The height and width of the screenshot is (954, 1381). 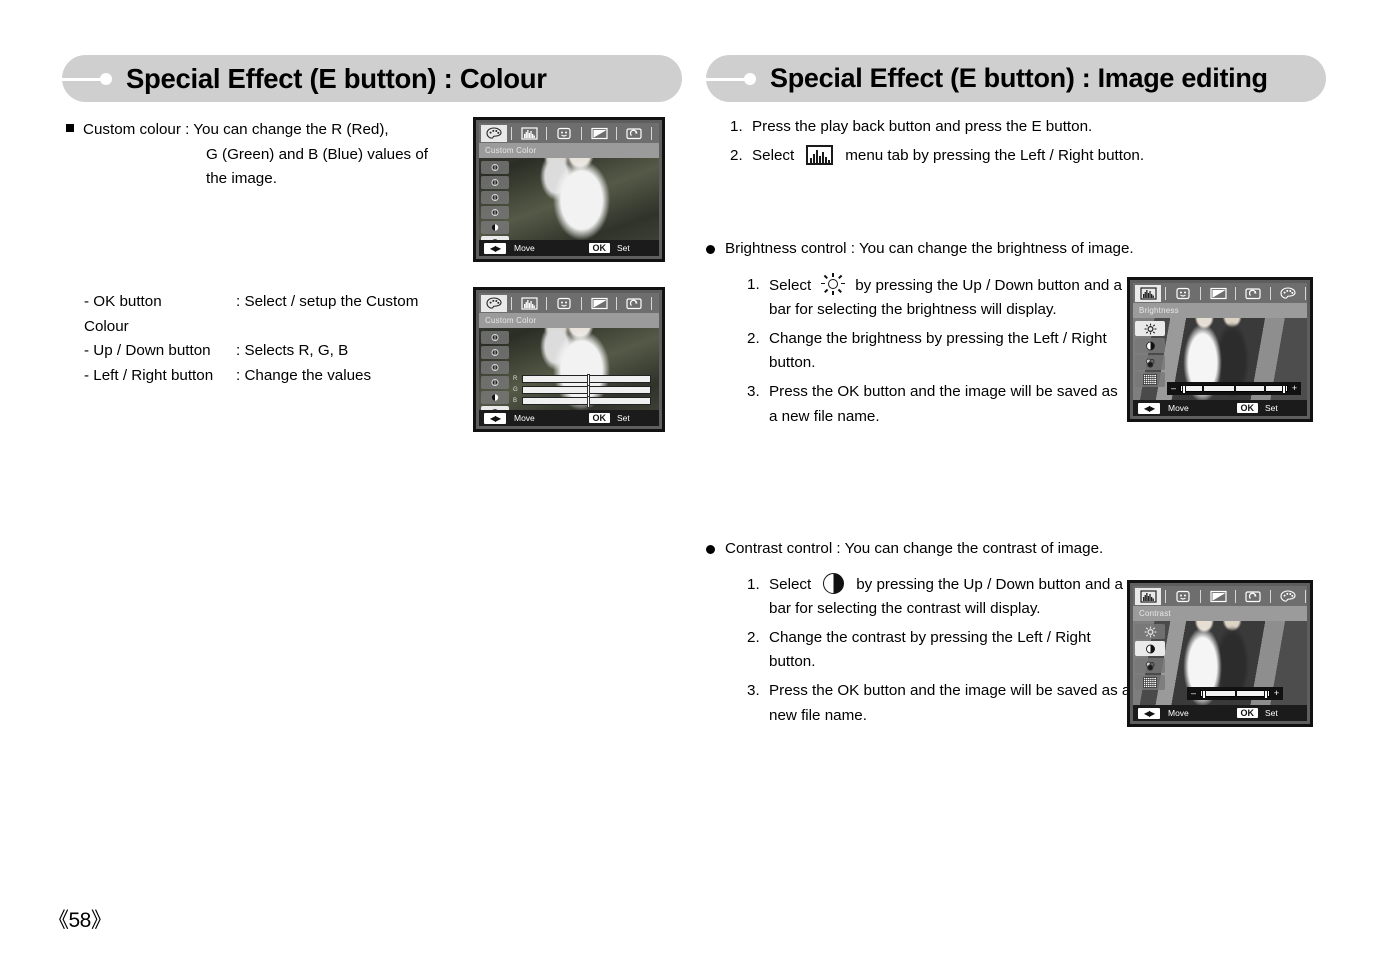 I want to click on rgb-slider-b, so click(x=586, y=402).